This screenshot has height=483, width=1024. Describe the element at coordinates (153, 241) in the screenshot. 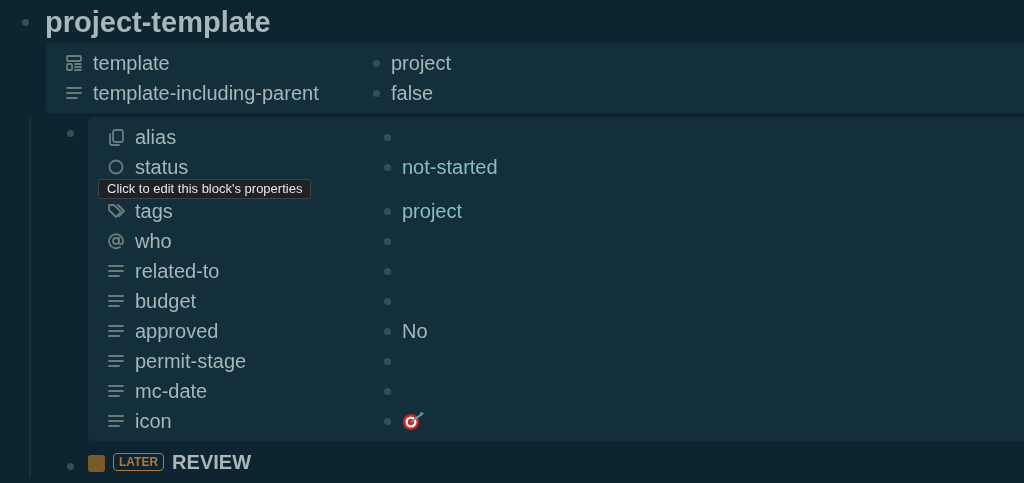

I see `property-key: who` at that location.